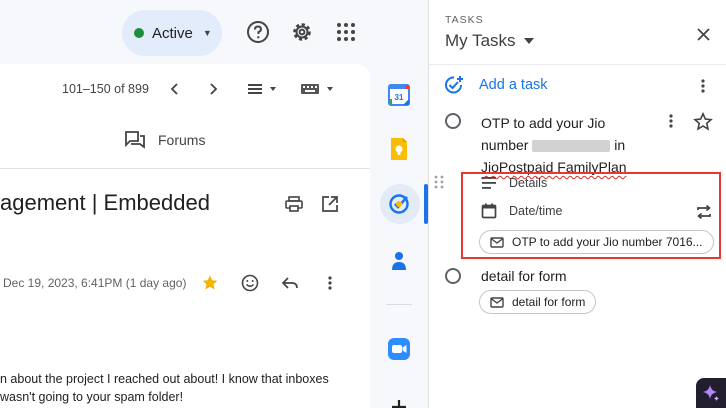 The image size is (726, 408). I want to click on apps-grid-icon, so click(346, 32).